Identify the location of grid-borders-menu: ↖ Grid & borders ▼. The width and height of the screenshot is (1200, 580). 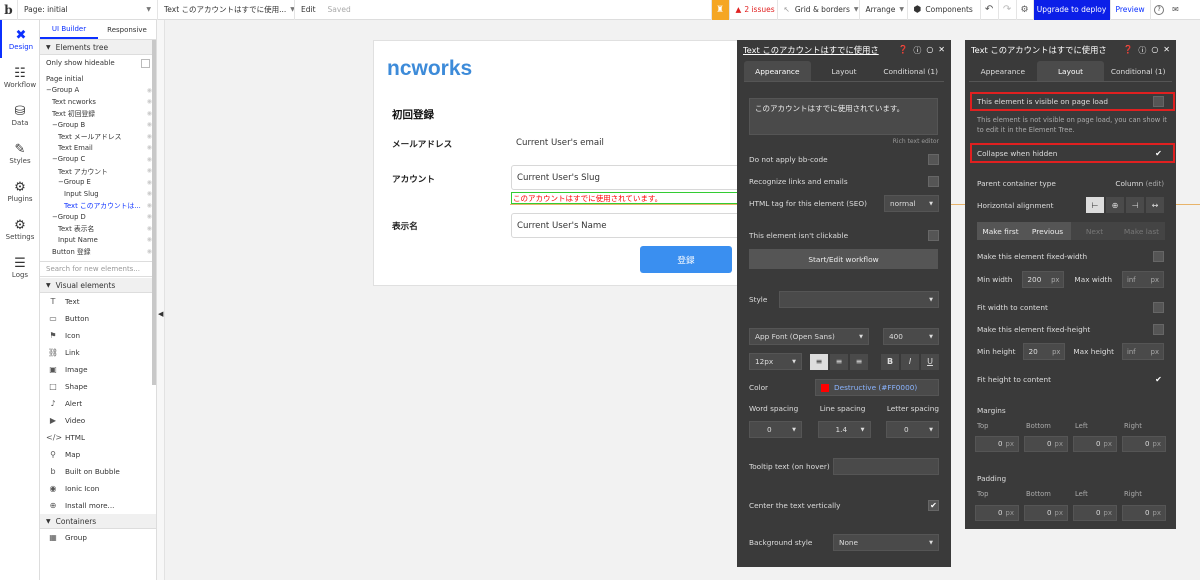
(819, 10).